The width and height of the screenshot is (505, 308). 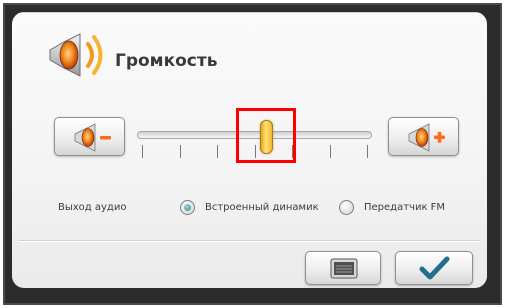 I want to click on radio-icon, so click(x=344, y=268).